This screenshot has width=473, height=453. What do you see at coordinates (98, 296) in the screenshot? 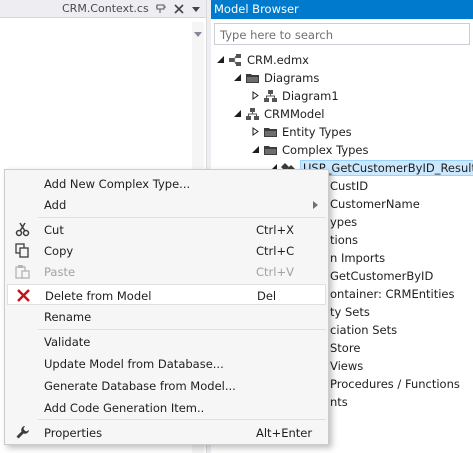
I see `menu-item-label: Delete from Model` at bounding box center [98, 296].